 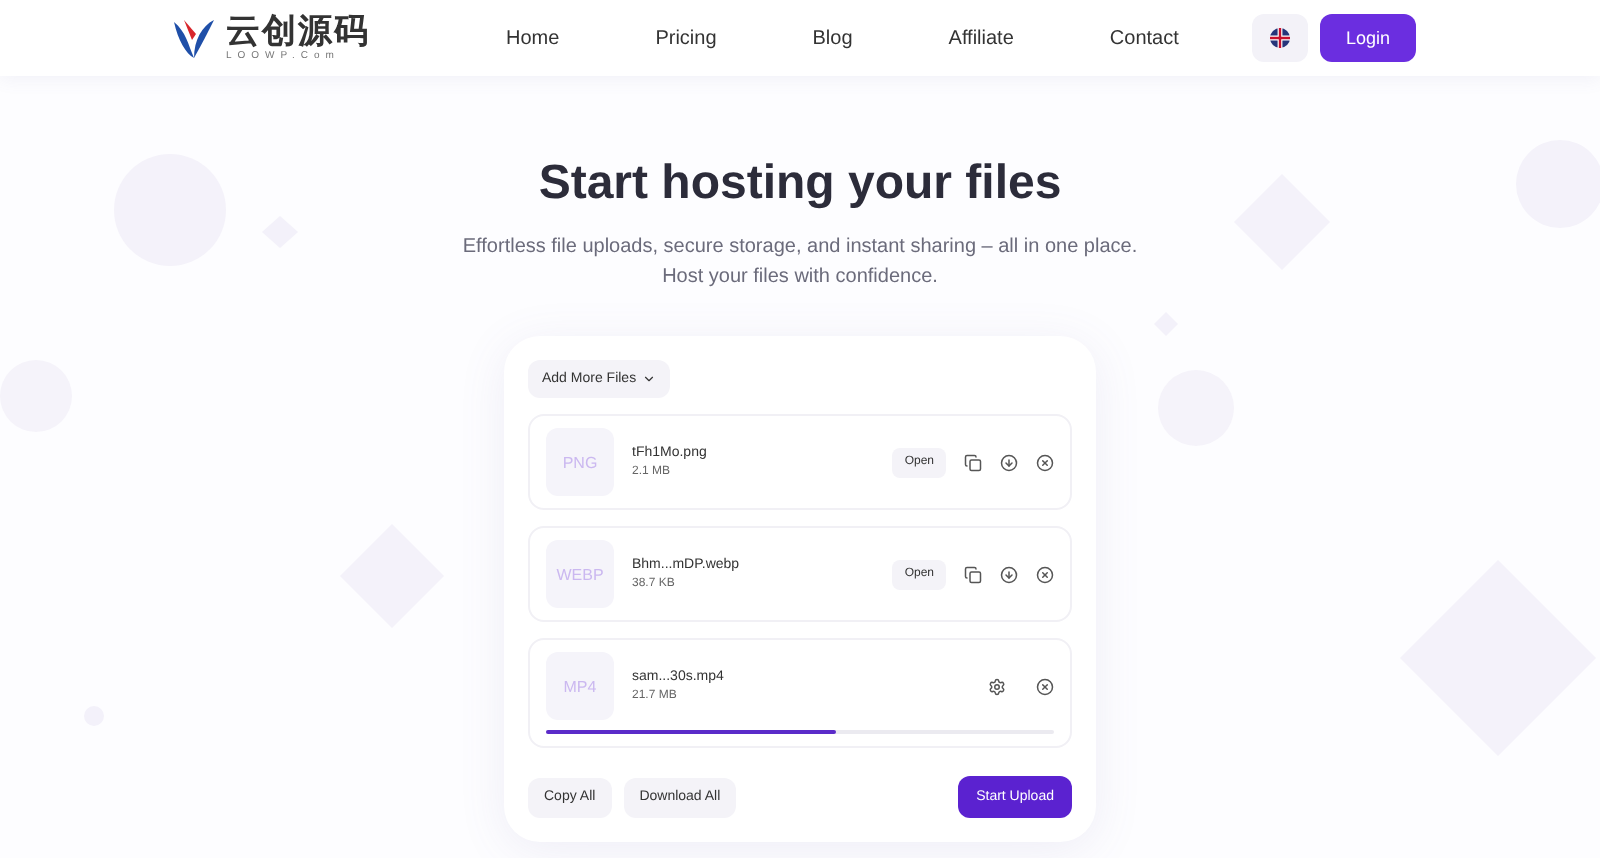 I want to click on language-button, so click(x=1279, y=38).